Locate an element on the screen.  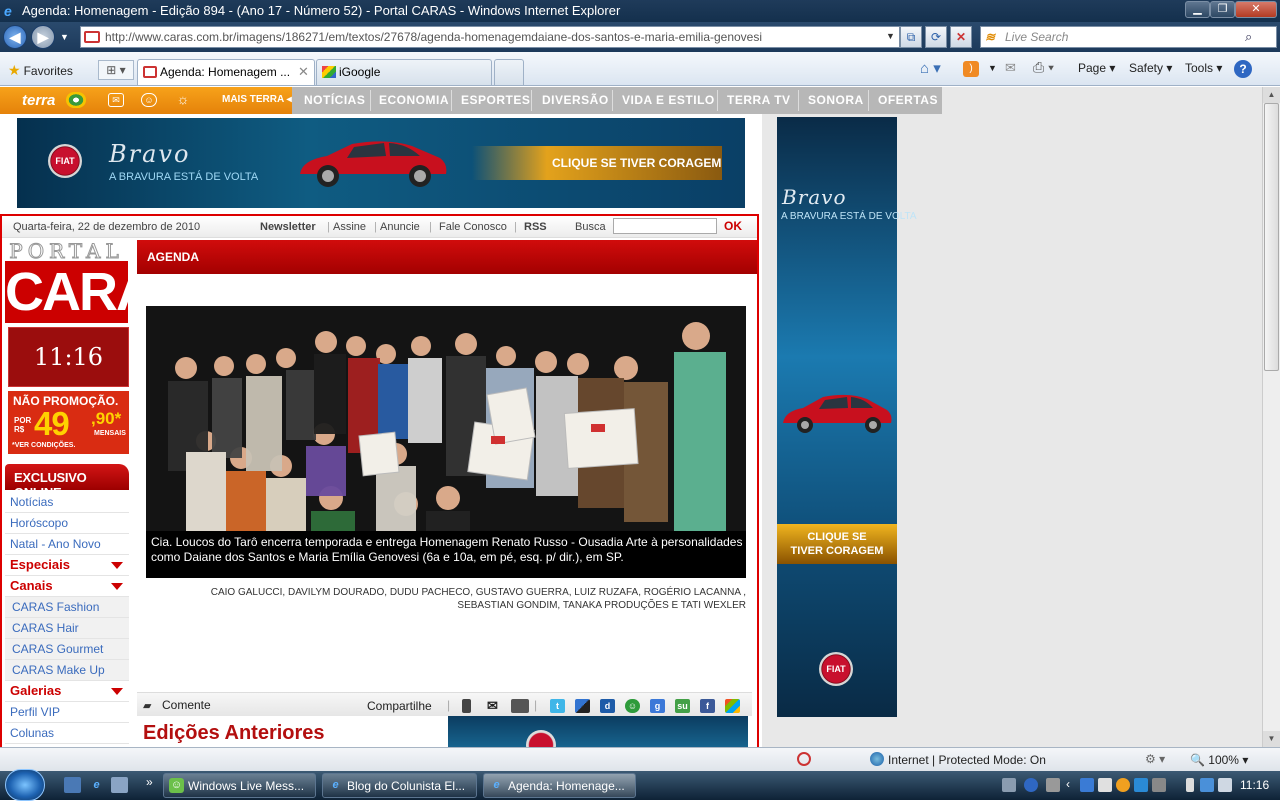
anuncie-link: Anuncie is located at coordinates (400, 227).